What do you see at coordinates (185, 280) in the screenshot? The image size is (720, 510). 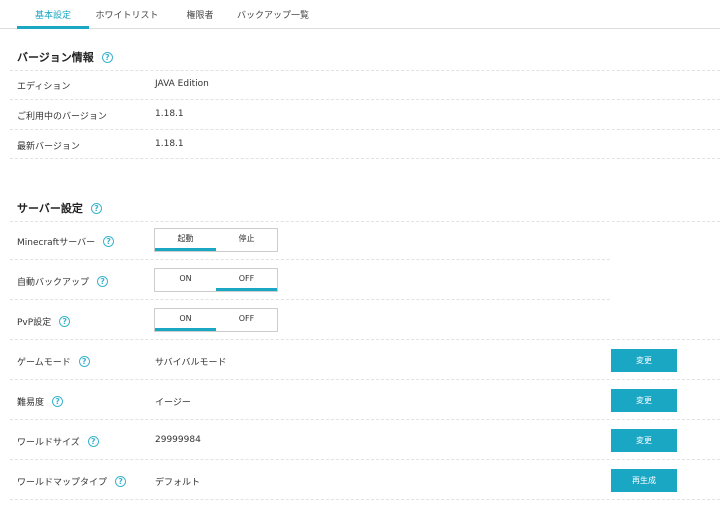 I see `auto-backup-on-option: ON` at bounding box center [185, 280].